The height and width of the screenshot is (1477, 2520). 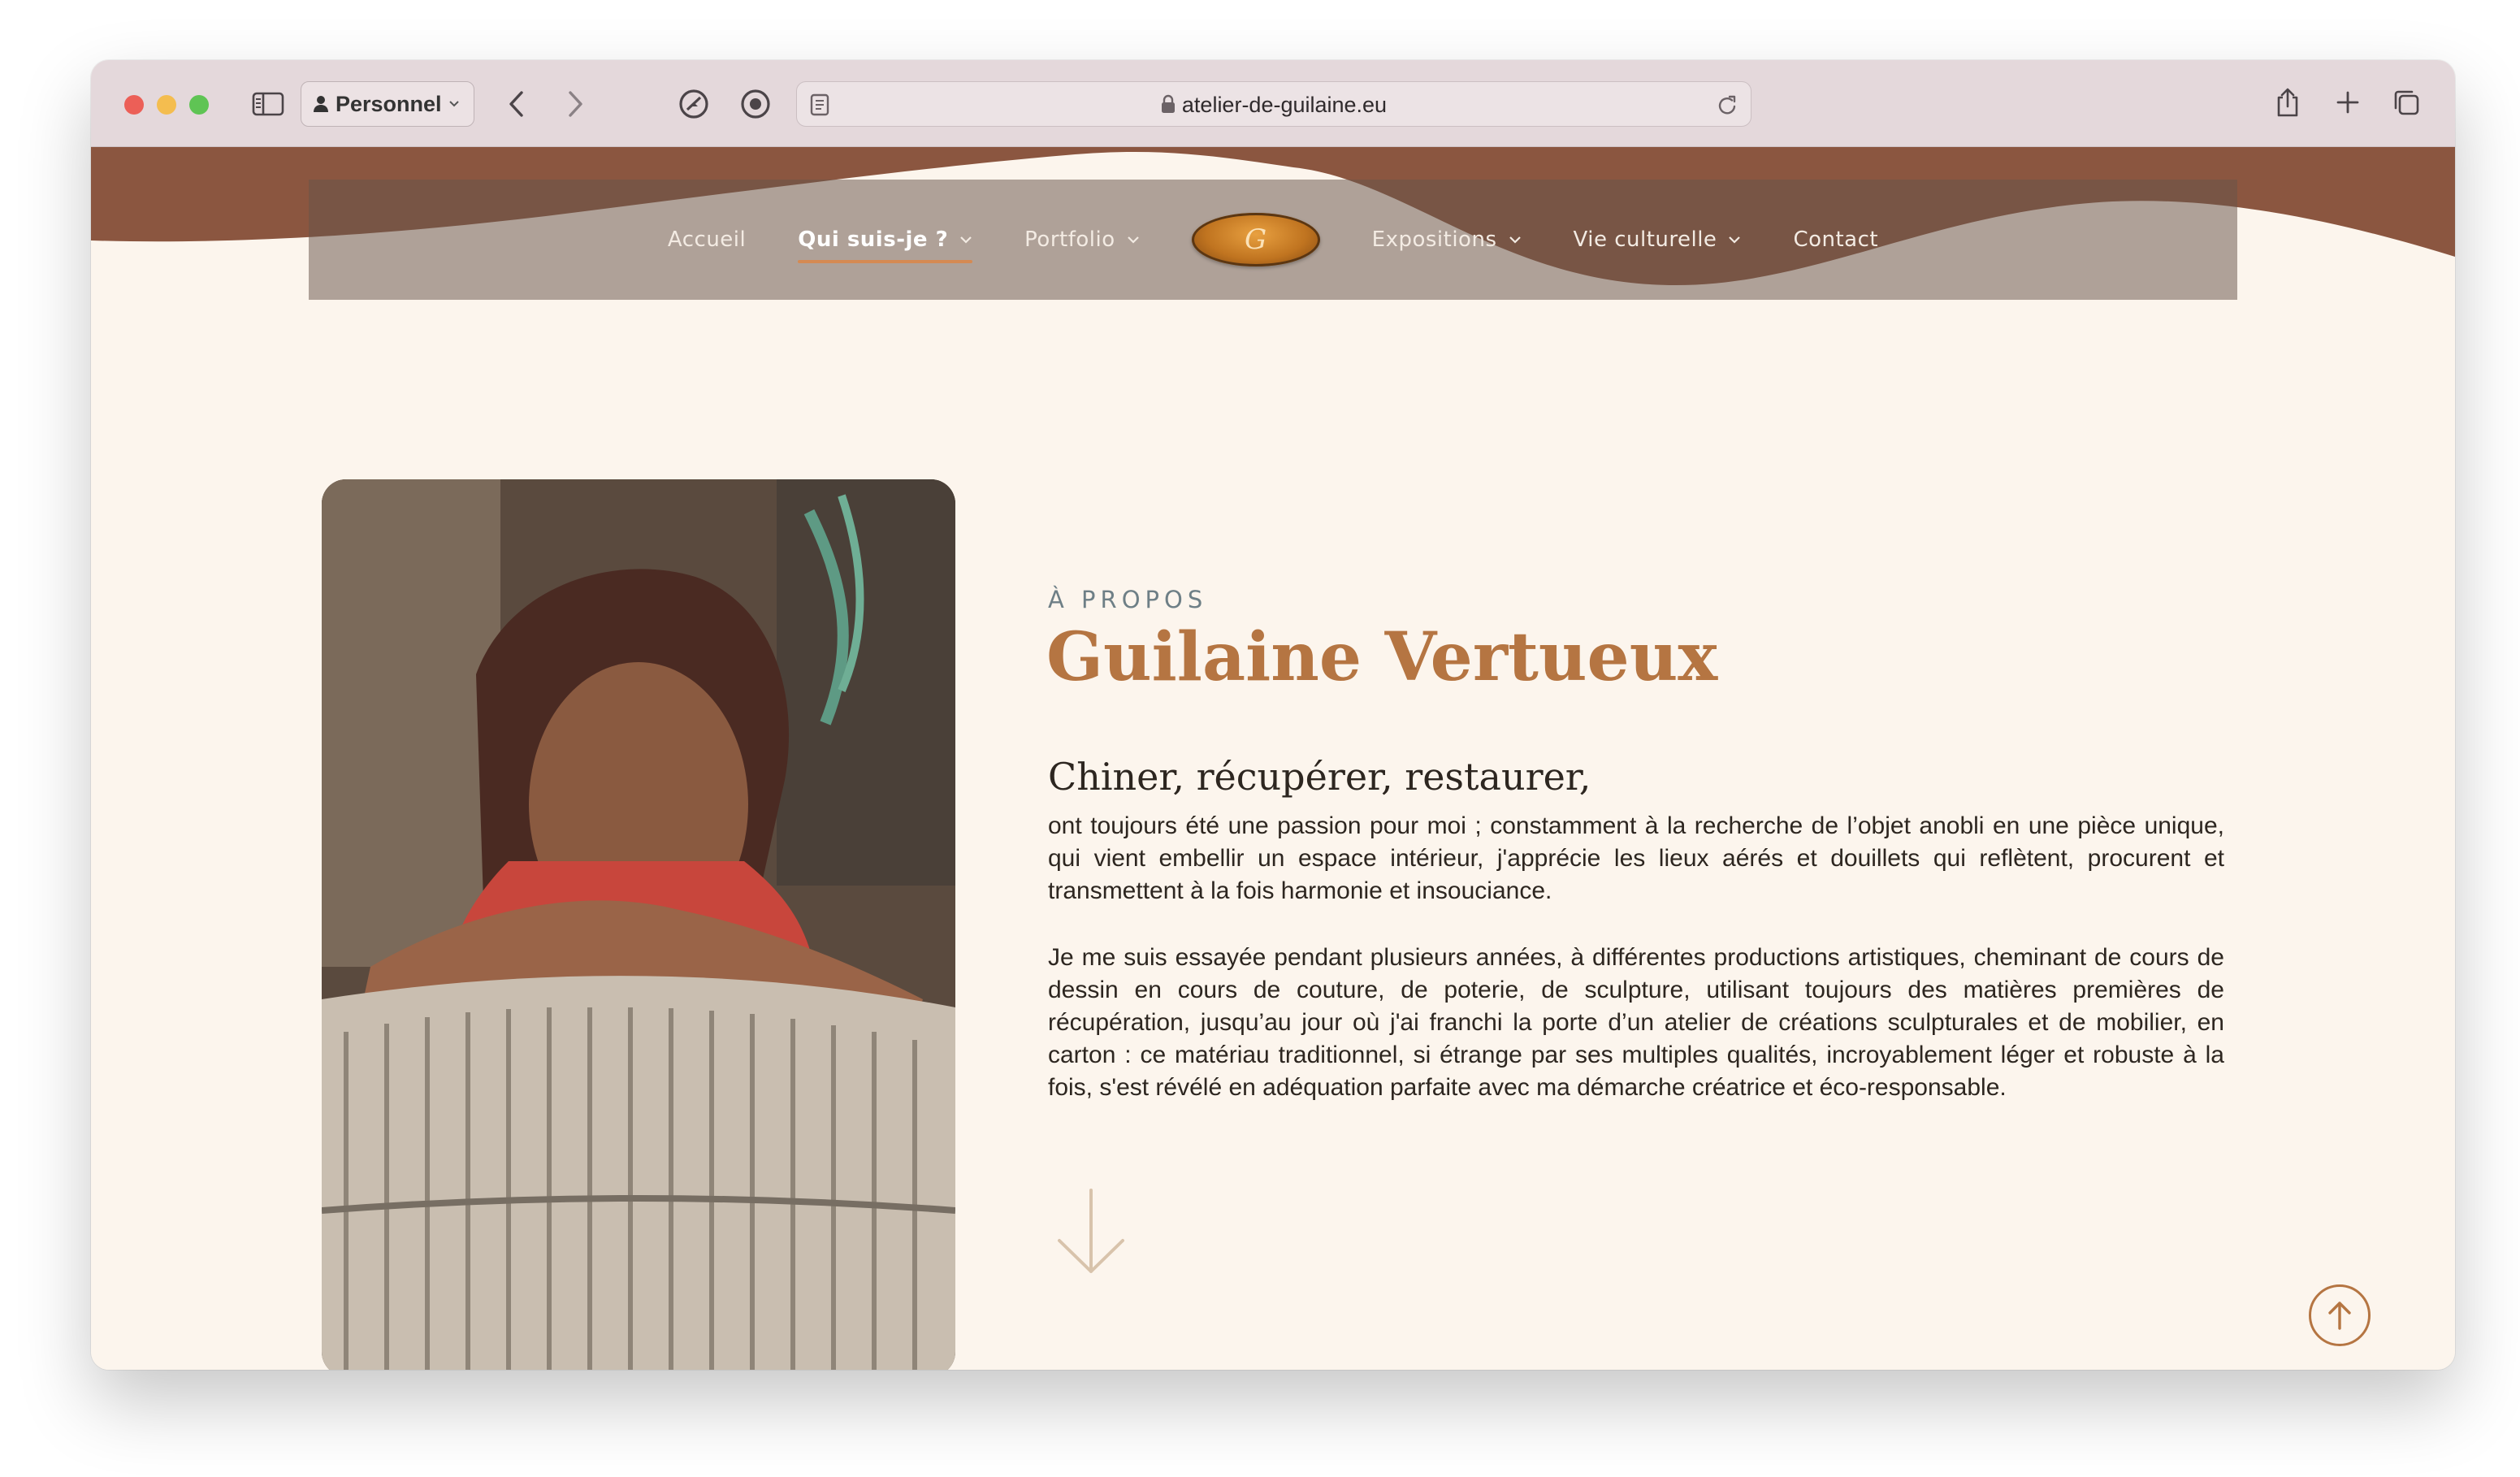 What do you see at coordinates (1128, 599) in the screenshot?
I see `section-eyebrow: À PROPOS` at bounding box center [1128, 599].